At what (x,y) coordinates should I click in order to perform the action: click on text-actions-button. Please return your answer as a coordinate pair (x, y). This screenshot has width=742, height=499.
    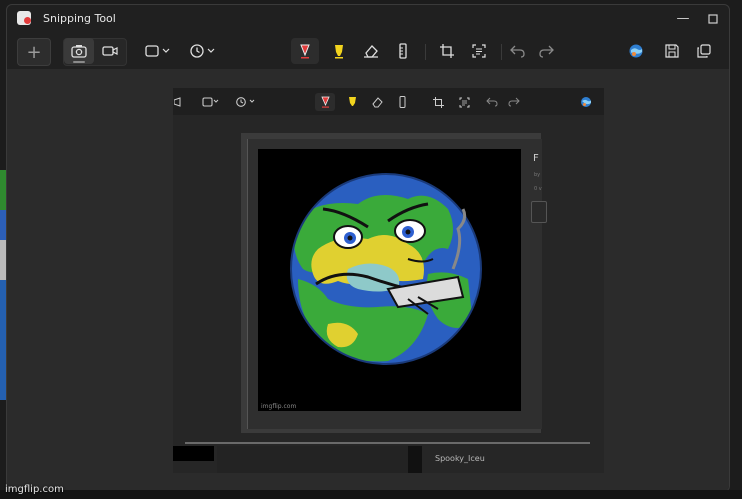
    Looking at the image, I should click on (479, 51).